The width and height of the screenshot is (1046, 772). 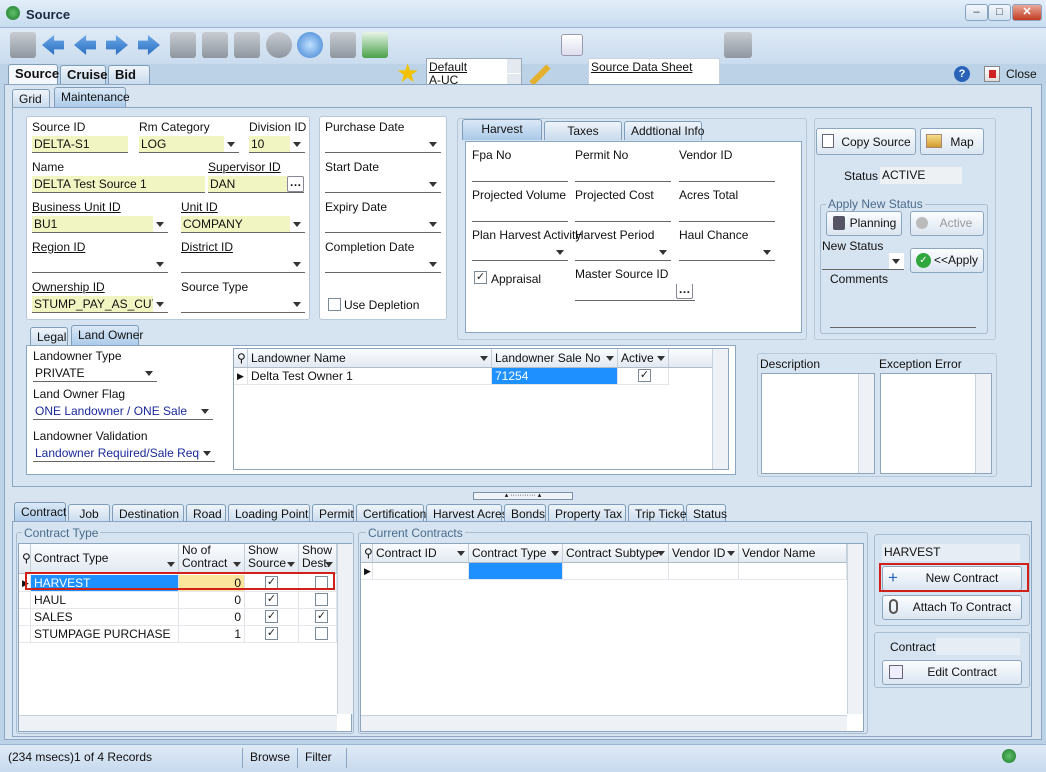 I want to click on plan-harvest-activity-select, so click(x=520, y=252).